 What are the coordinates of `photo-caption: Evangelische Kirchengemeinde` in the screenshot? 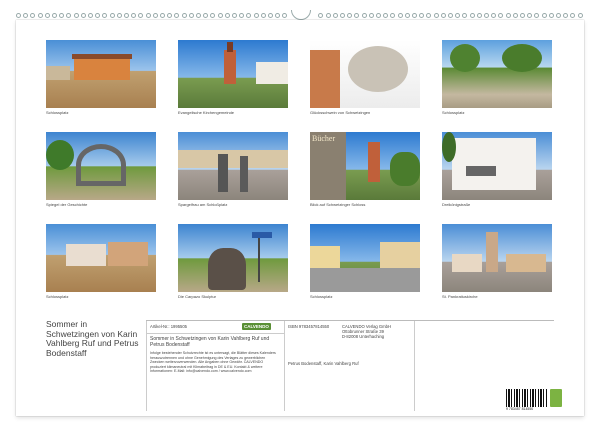 It's located at (206, 112).